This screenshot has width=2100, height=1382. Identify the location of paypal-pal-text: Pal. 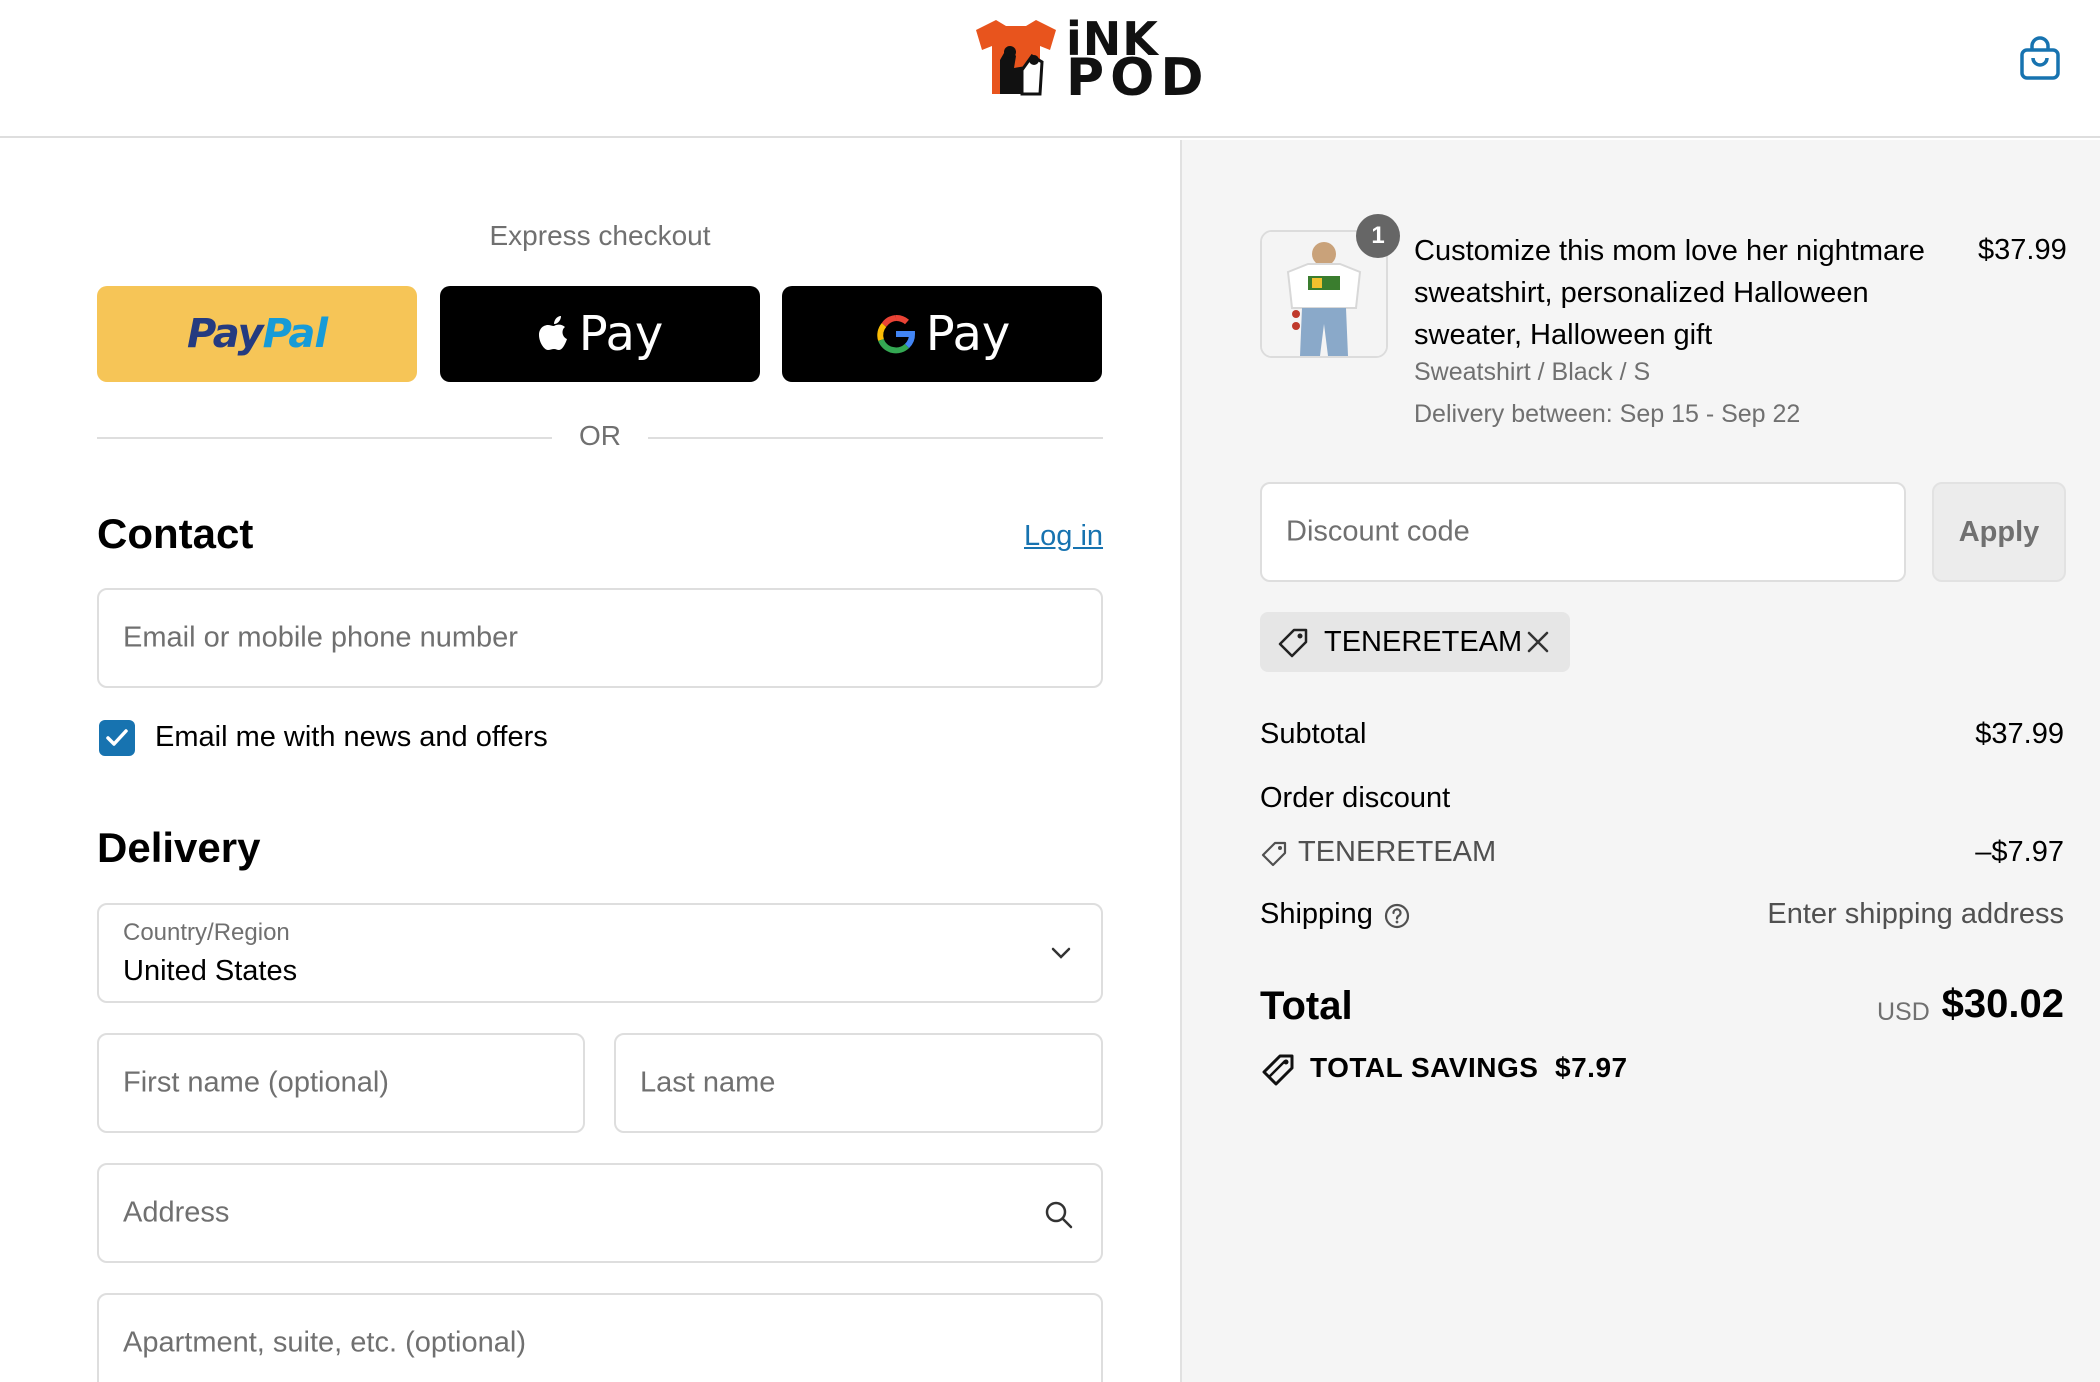
(295, 334).